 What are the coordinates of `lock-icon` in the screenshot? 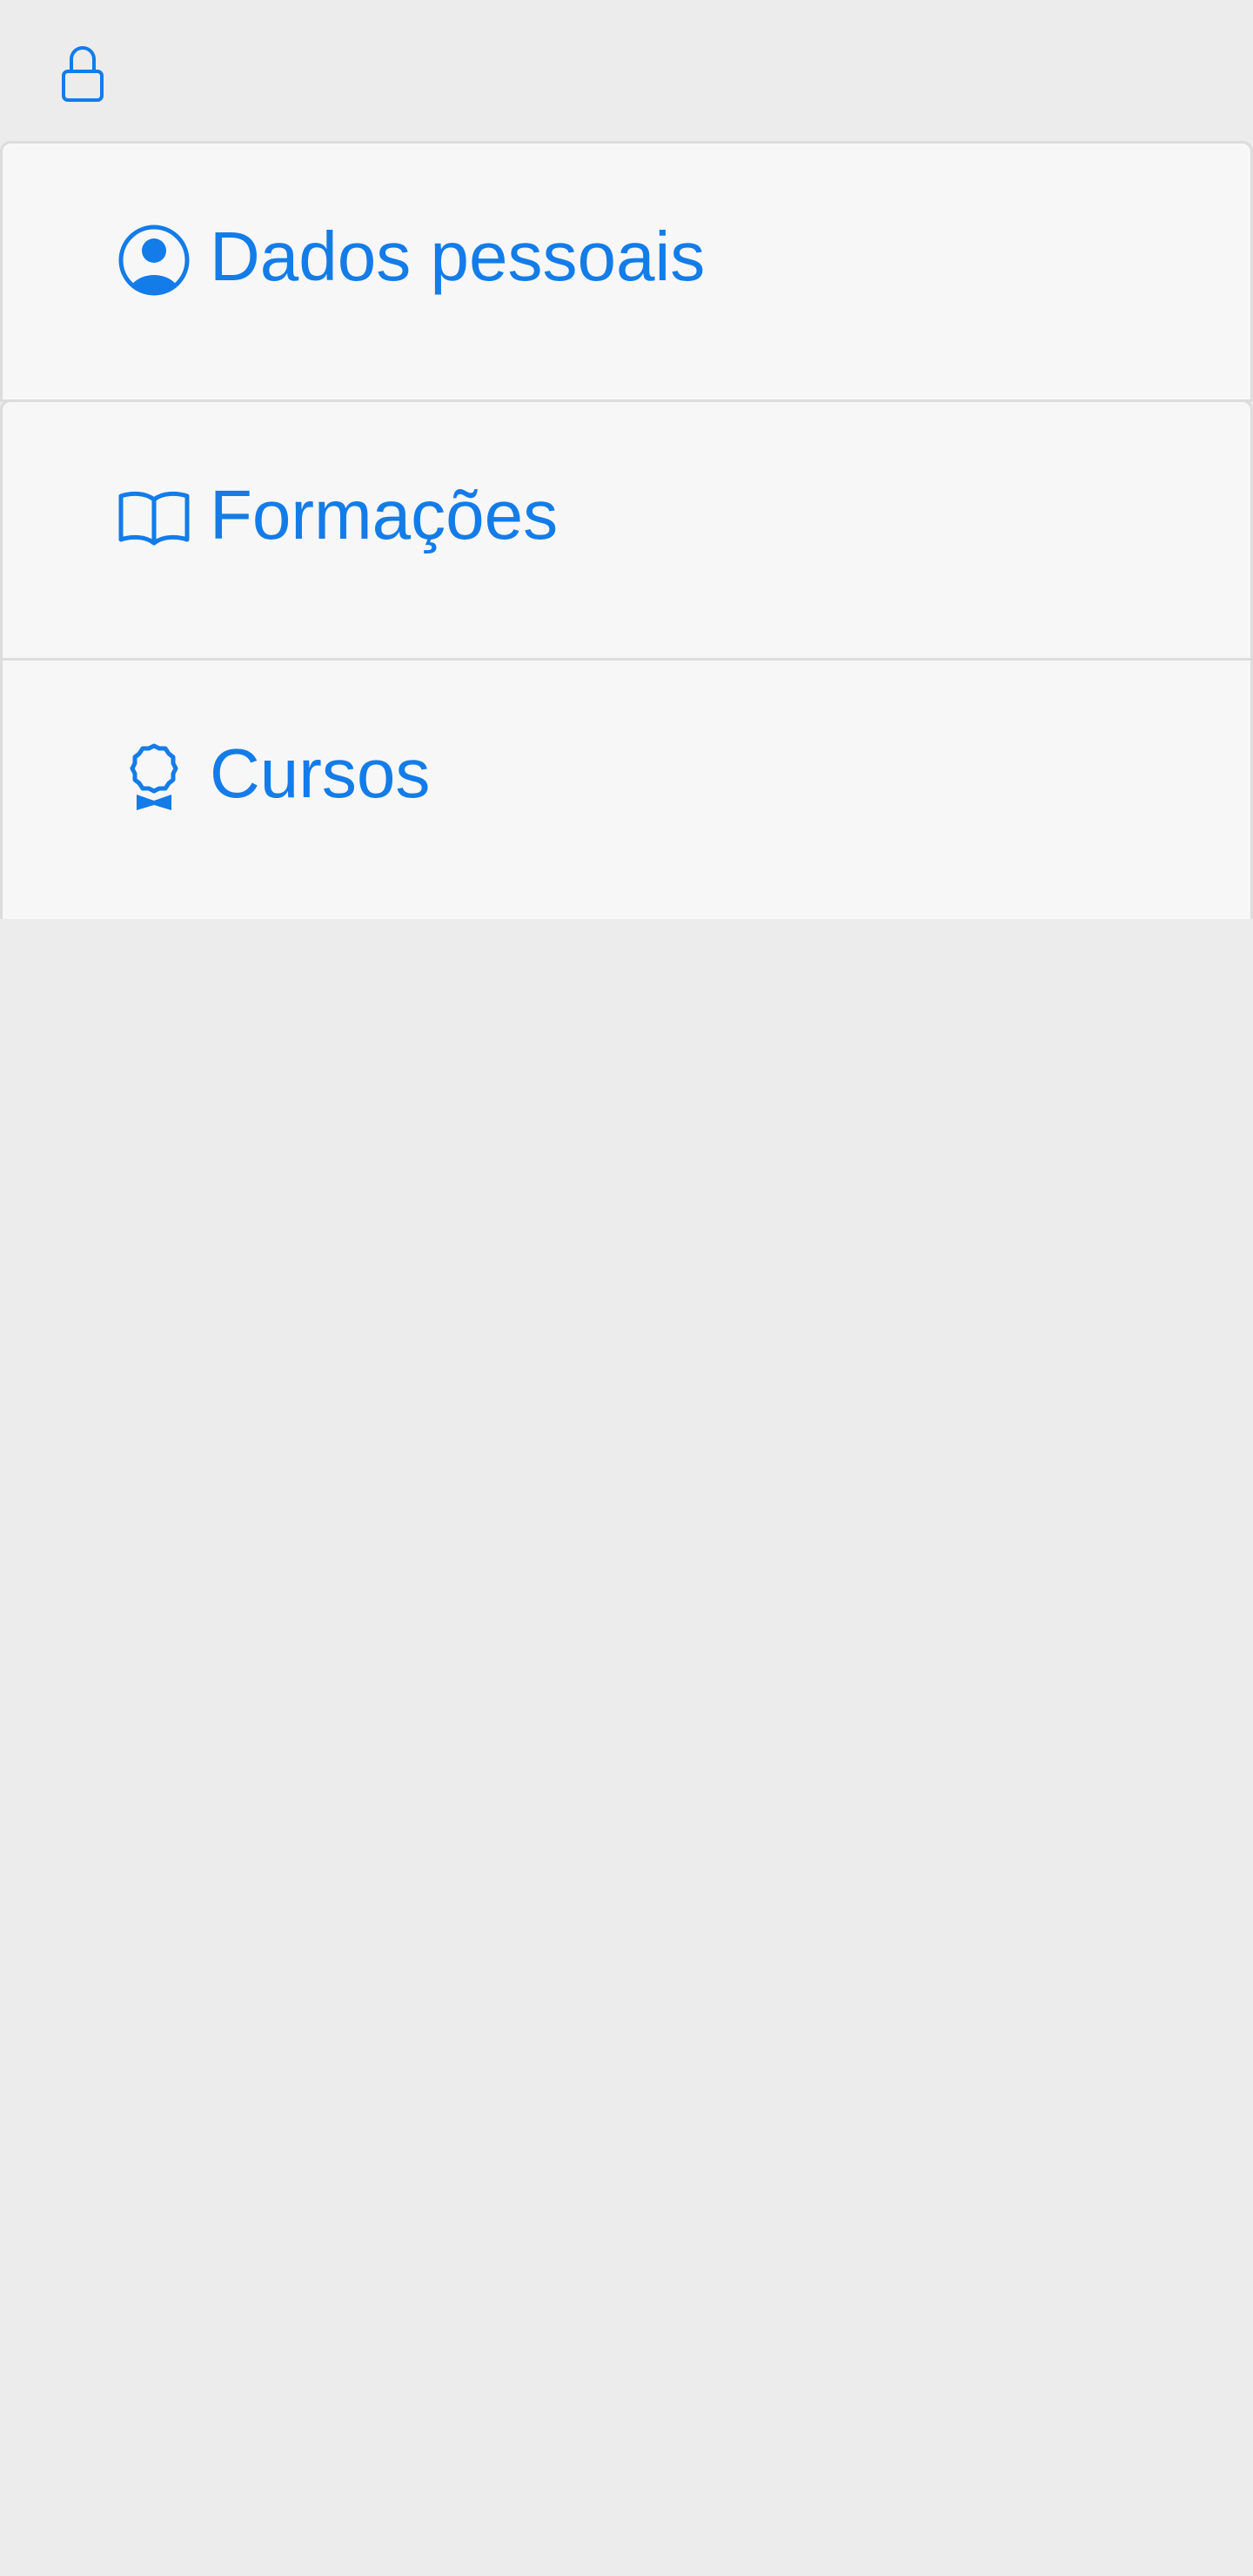 It's located at (82, 74).